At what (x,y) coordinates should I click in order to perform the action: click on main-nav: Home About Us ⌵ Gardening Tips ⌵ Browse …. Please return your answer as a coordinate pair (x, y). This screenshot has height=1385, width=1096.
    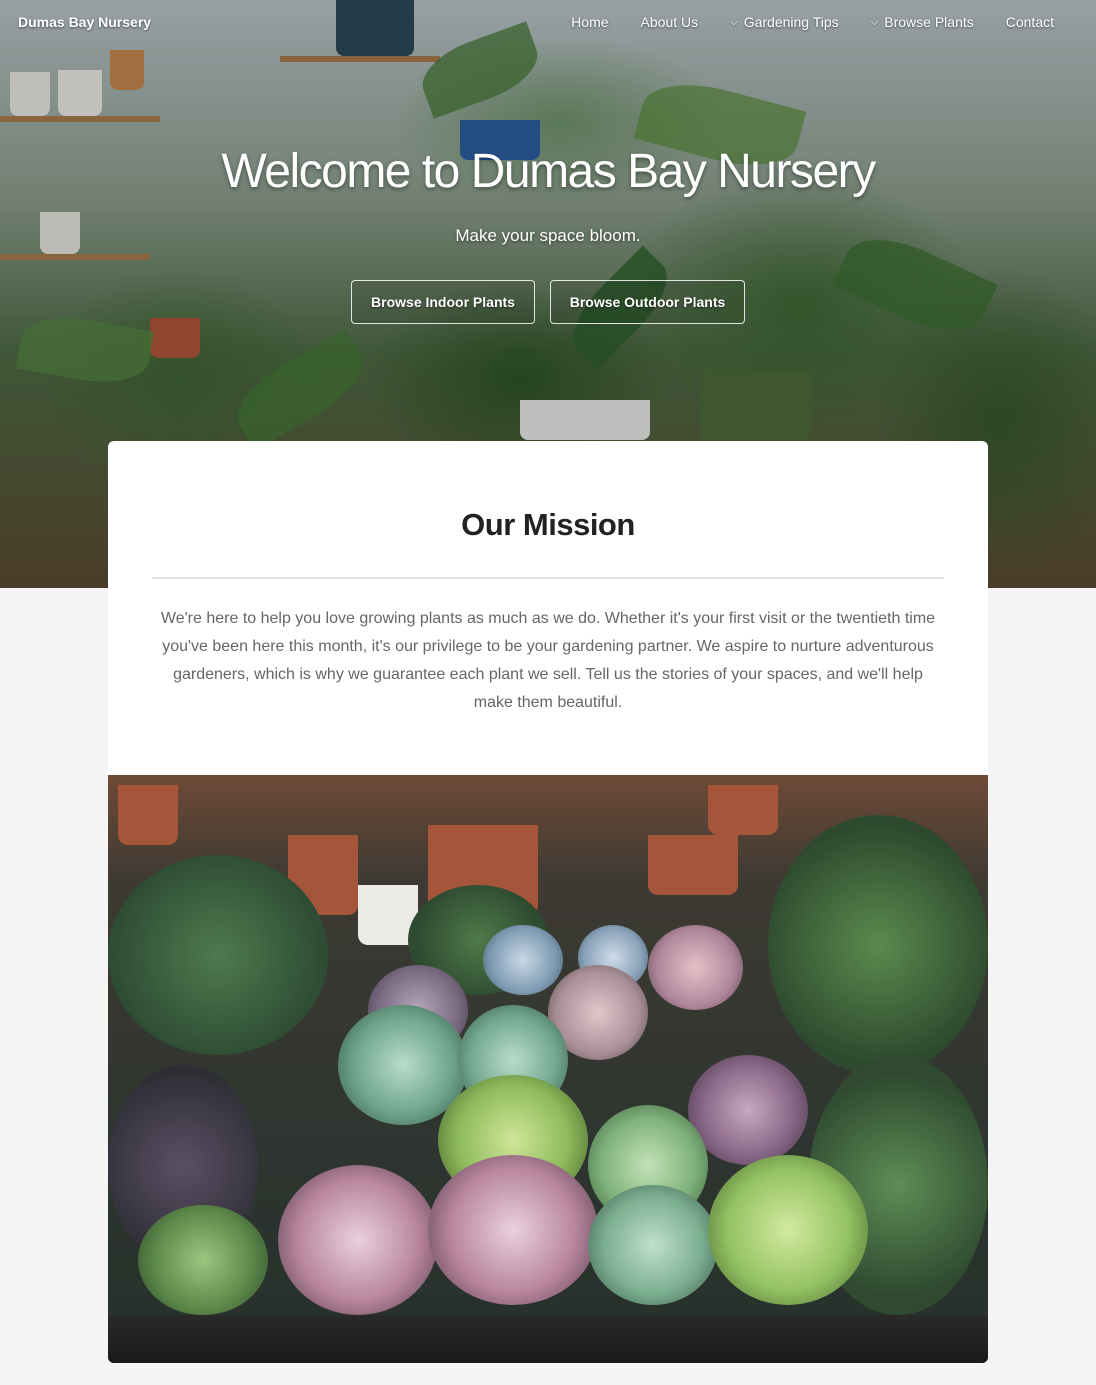
    Looking at the image, I should click on (796, 22).